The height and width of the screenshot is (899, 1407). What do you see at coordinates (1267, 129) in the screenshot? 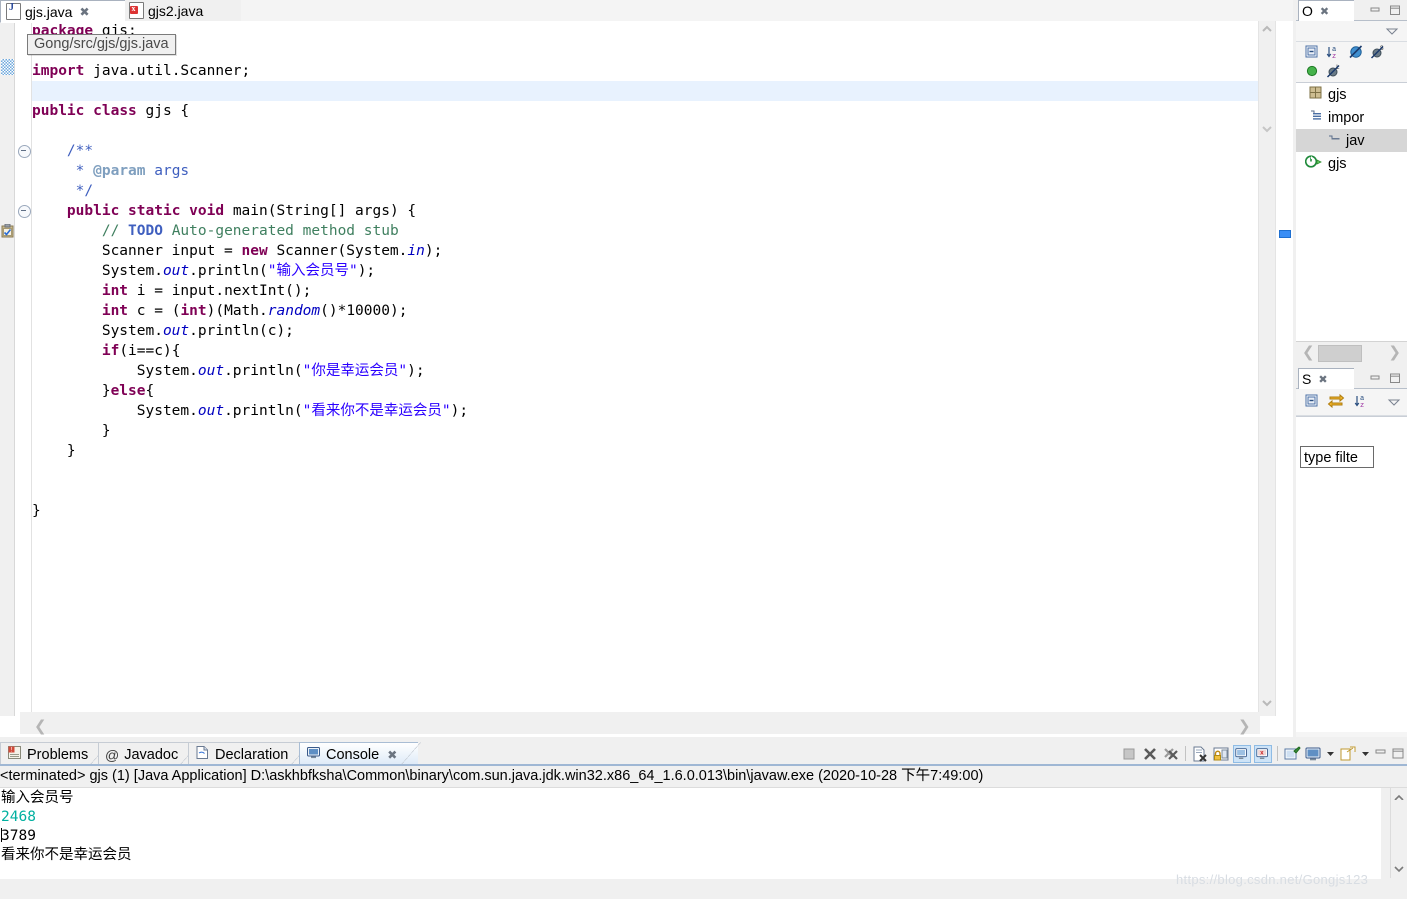
I see `scroll-thumb-chevron-icon` at bounding box center [1267, 129].